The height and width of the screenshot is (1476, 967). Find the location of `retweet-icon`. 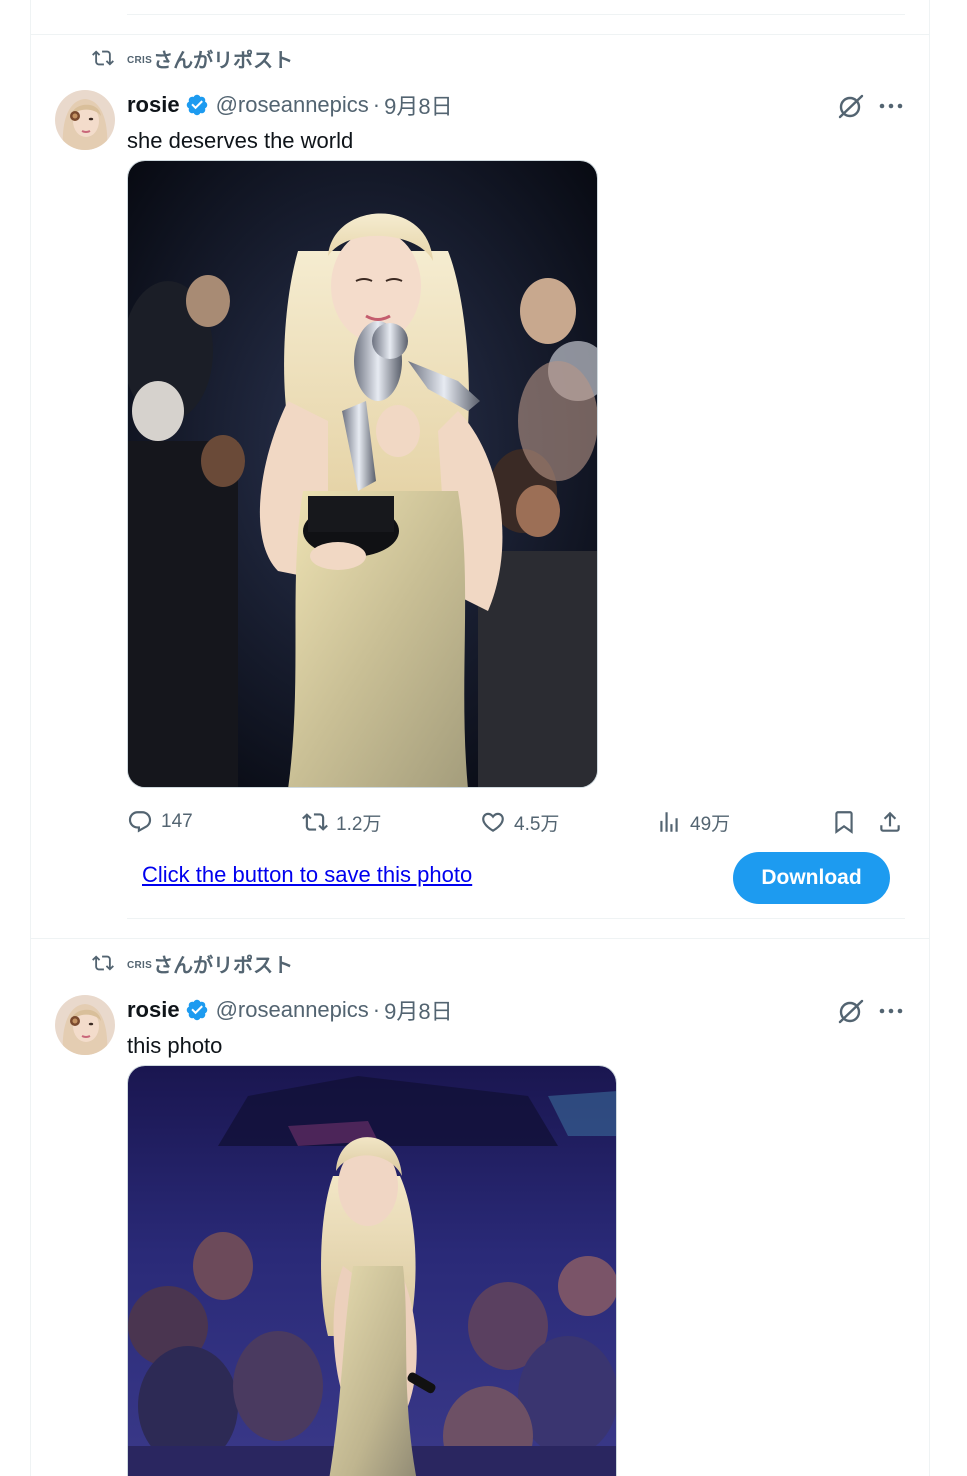

retweet-icon is located at coordinates (315, 822).